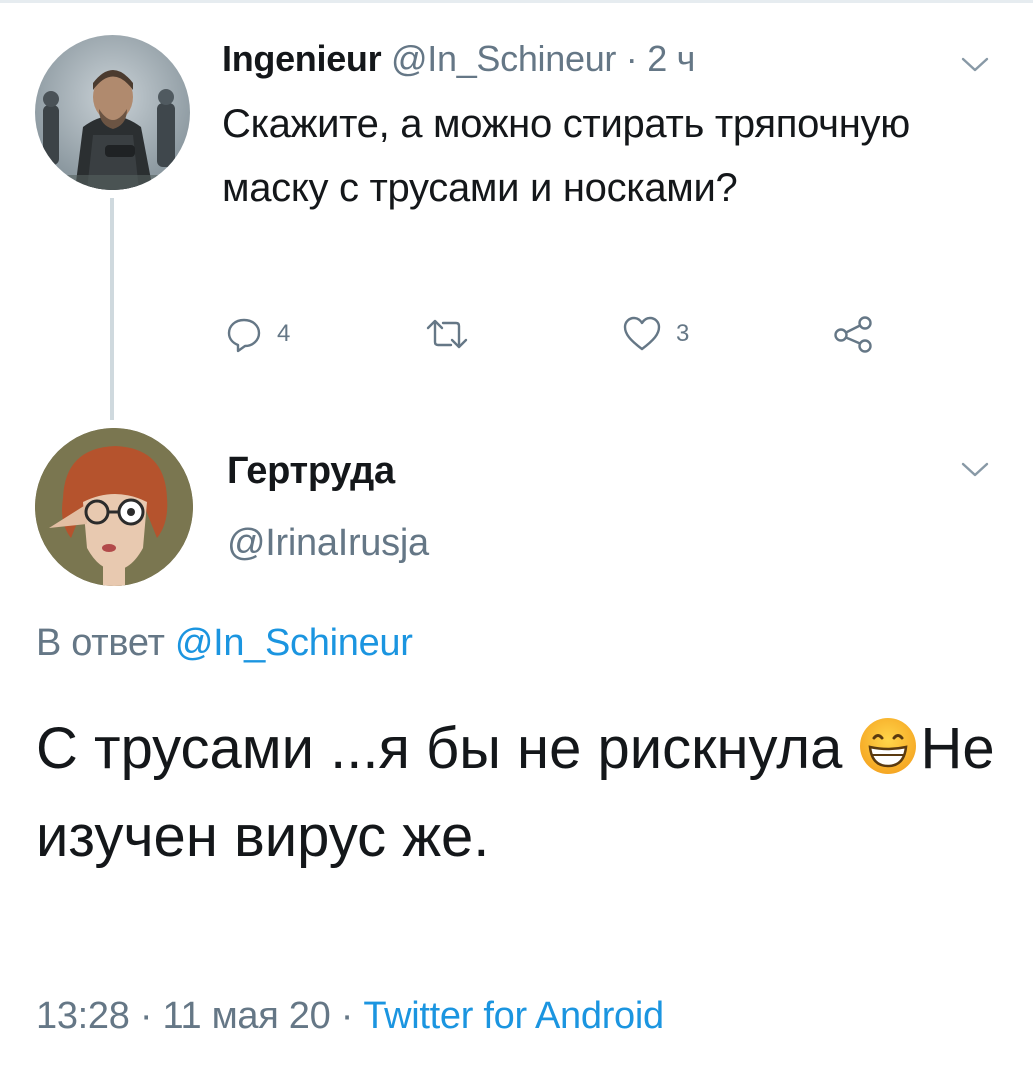  I want to click on retweet-button, so click(454, 334).